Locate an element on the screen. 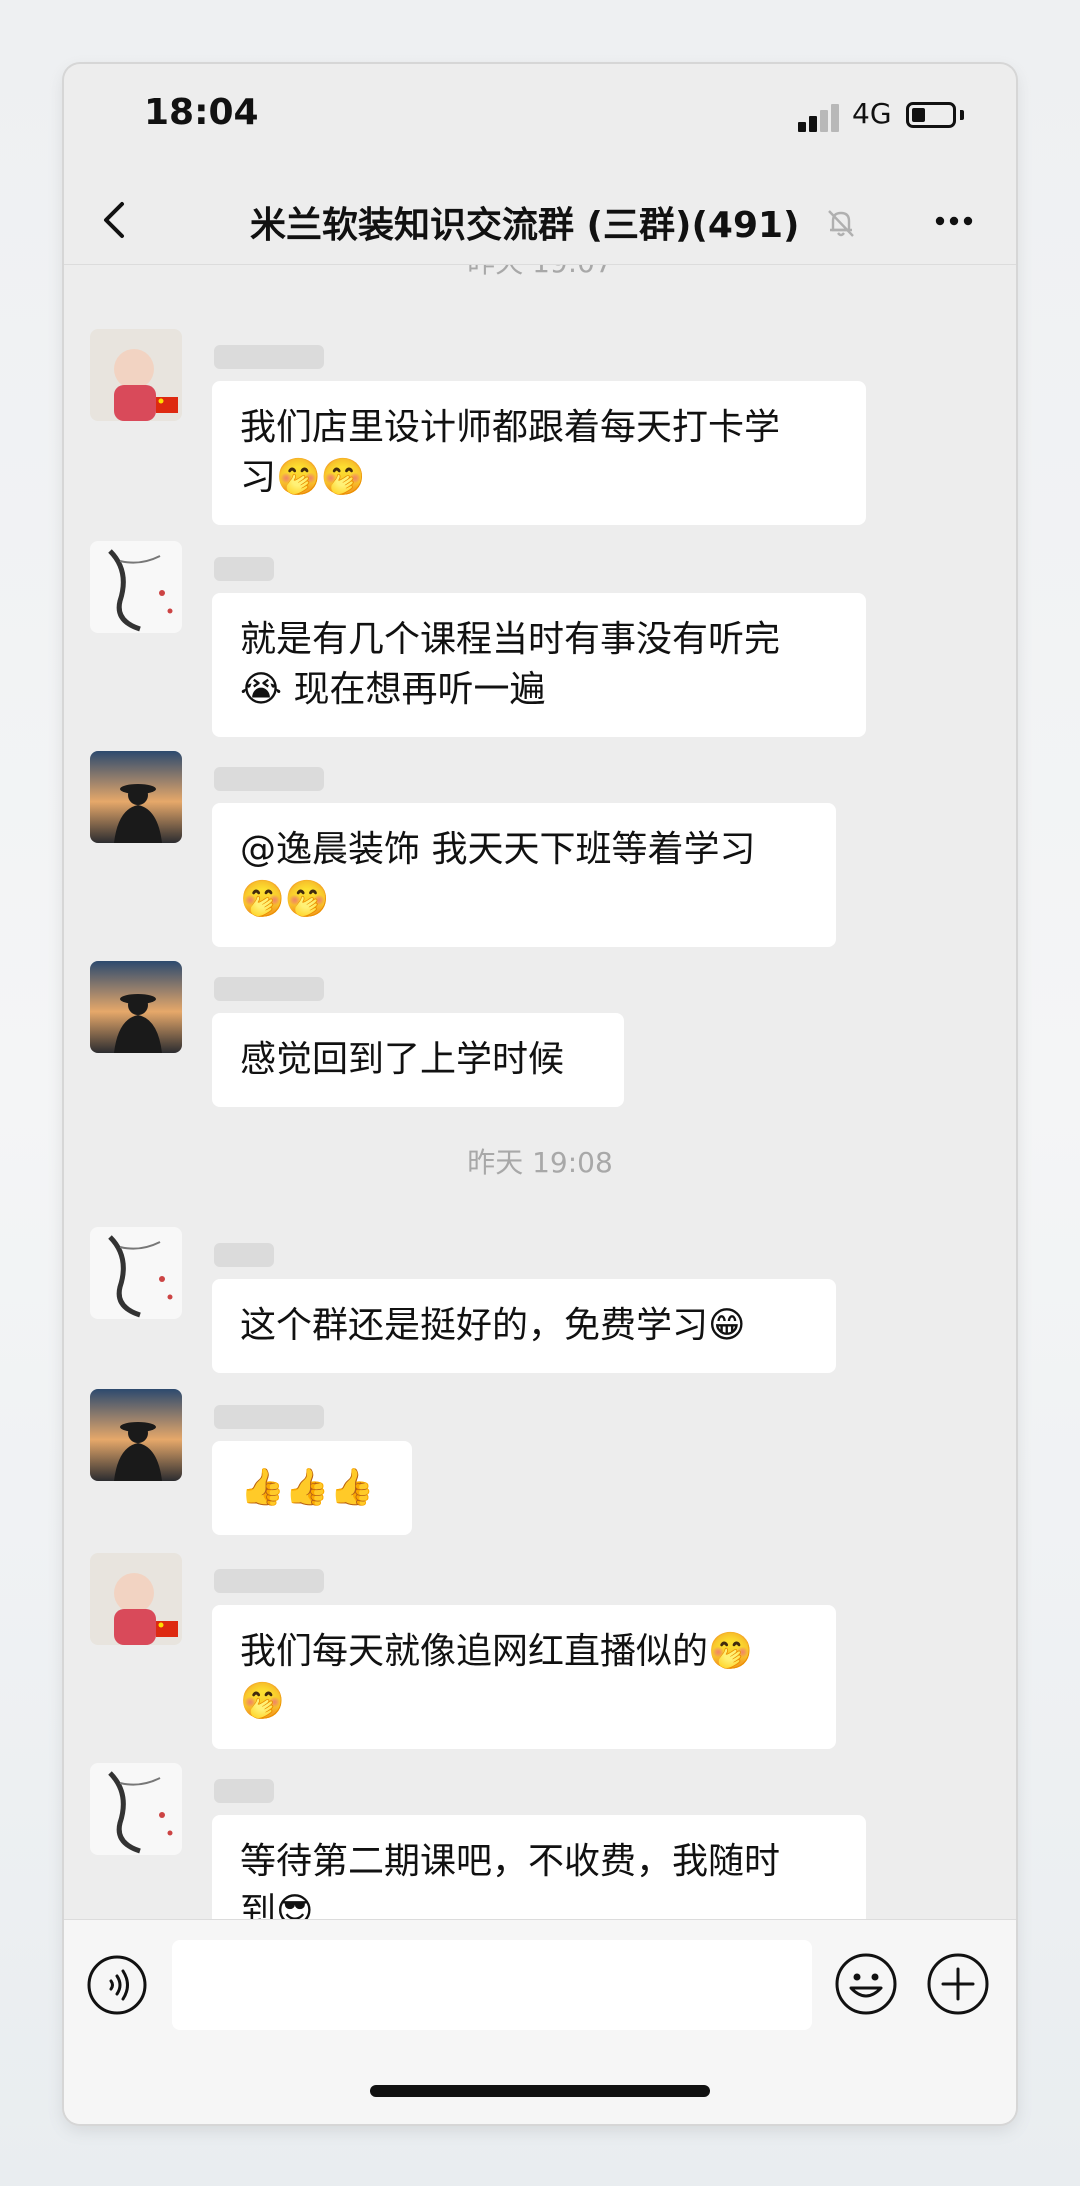  message-bubble: 就是有几个课程当时有事没有听完 😭 现在想再听一遍 is located at coordinates (539, 665).